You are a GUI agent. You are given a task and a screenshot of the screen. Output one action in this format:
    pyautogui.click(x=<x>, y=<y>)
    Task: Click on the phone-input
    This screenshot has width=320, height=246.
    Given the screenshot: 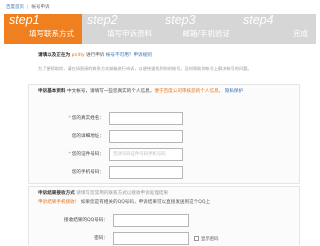 What is the action you would take?
    pyautogui.click(x=146, y=172)
    